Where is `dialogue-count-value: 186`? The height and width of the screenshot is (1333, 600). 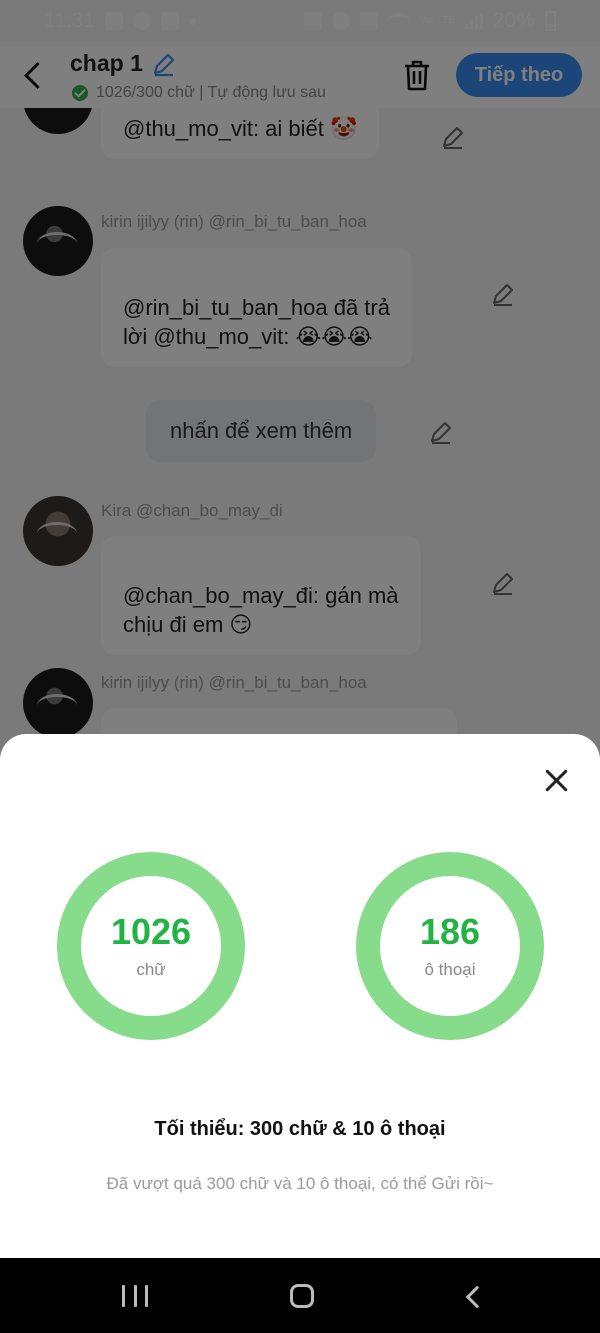 dialogue-count-value: 186 is located at coordinates (450, 931).